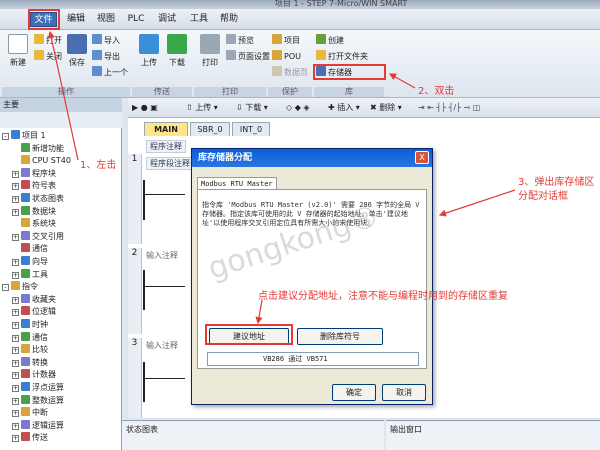  Describe the element at coordinates (402, 81) in the screenshot. I see `arrow-to-memory-button` at that location.